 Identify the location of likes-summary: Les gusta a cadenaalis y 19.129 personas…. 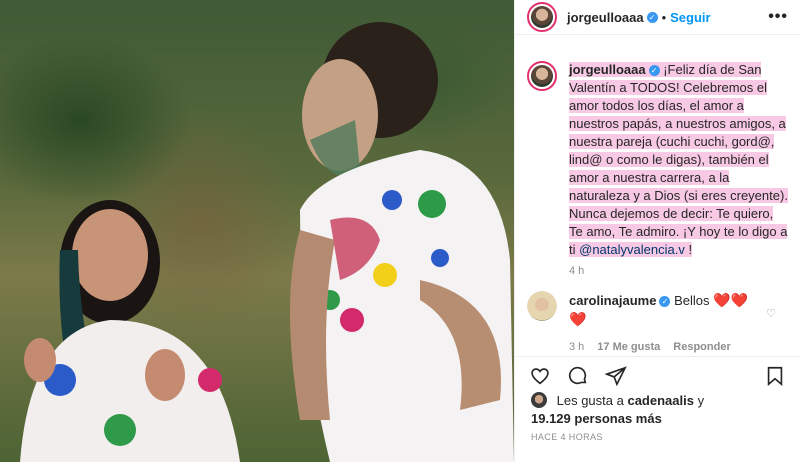
(617, 410).